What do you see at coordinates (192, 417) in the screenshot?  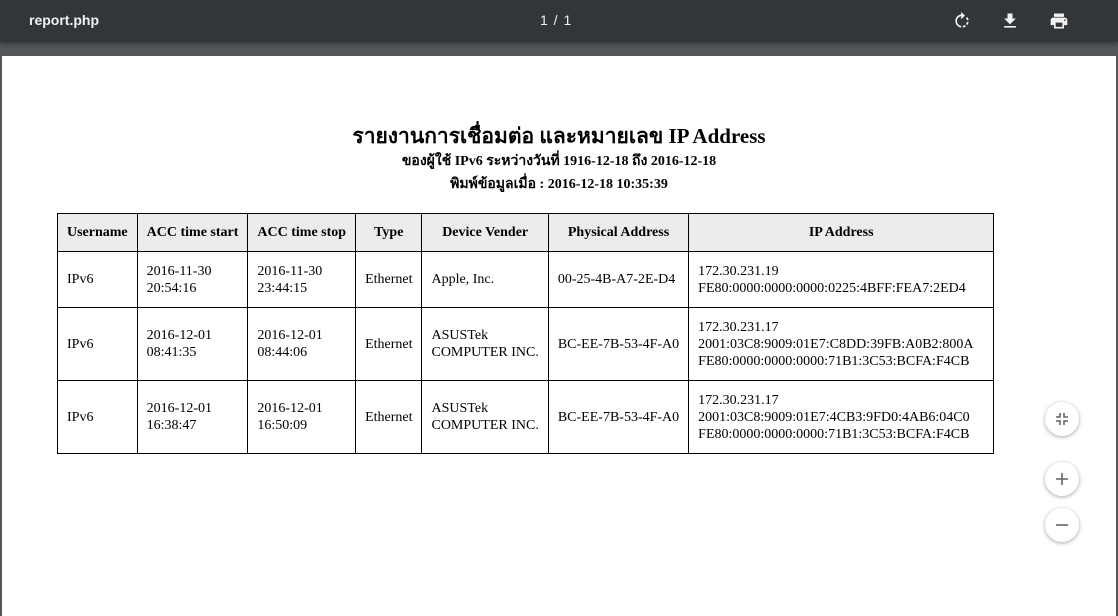 I see `cell-acc-start: 2016-12-01 16:38:47` at bounding box center [192, 417].